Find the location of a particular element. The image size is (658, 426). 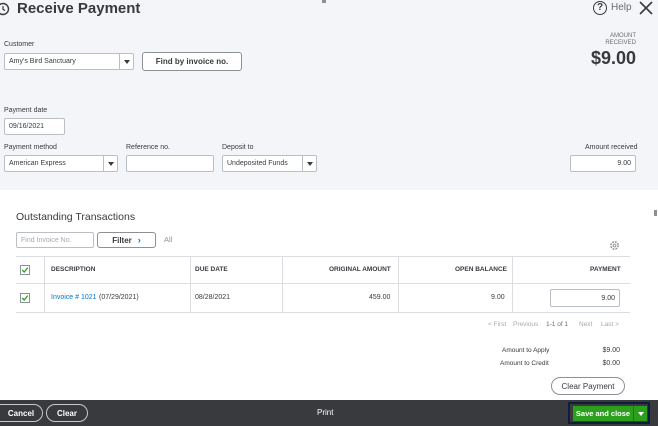

amount-received-input: 9.00 is located at coordinates (603, 163).